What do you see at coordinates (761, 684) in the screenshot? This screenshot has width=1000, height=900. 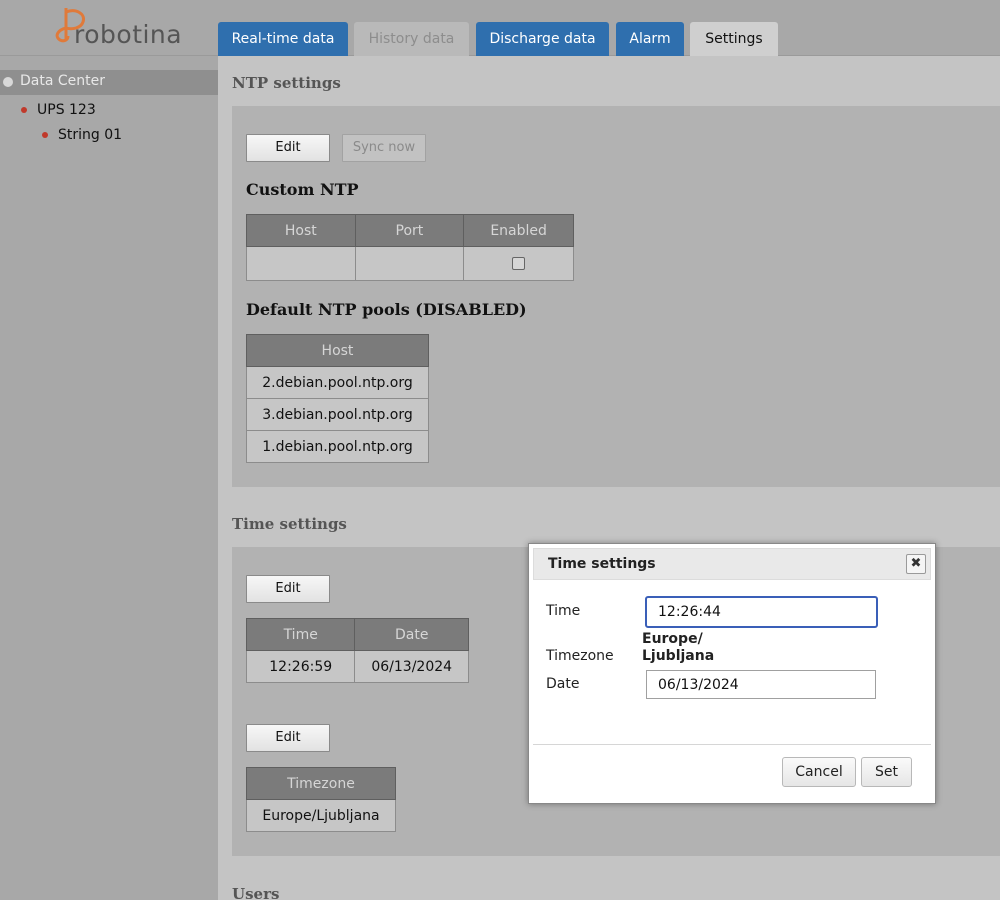 I see `date-input` at bounding box center [761, 684].